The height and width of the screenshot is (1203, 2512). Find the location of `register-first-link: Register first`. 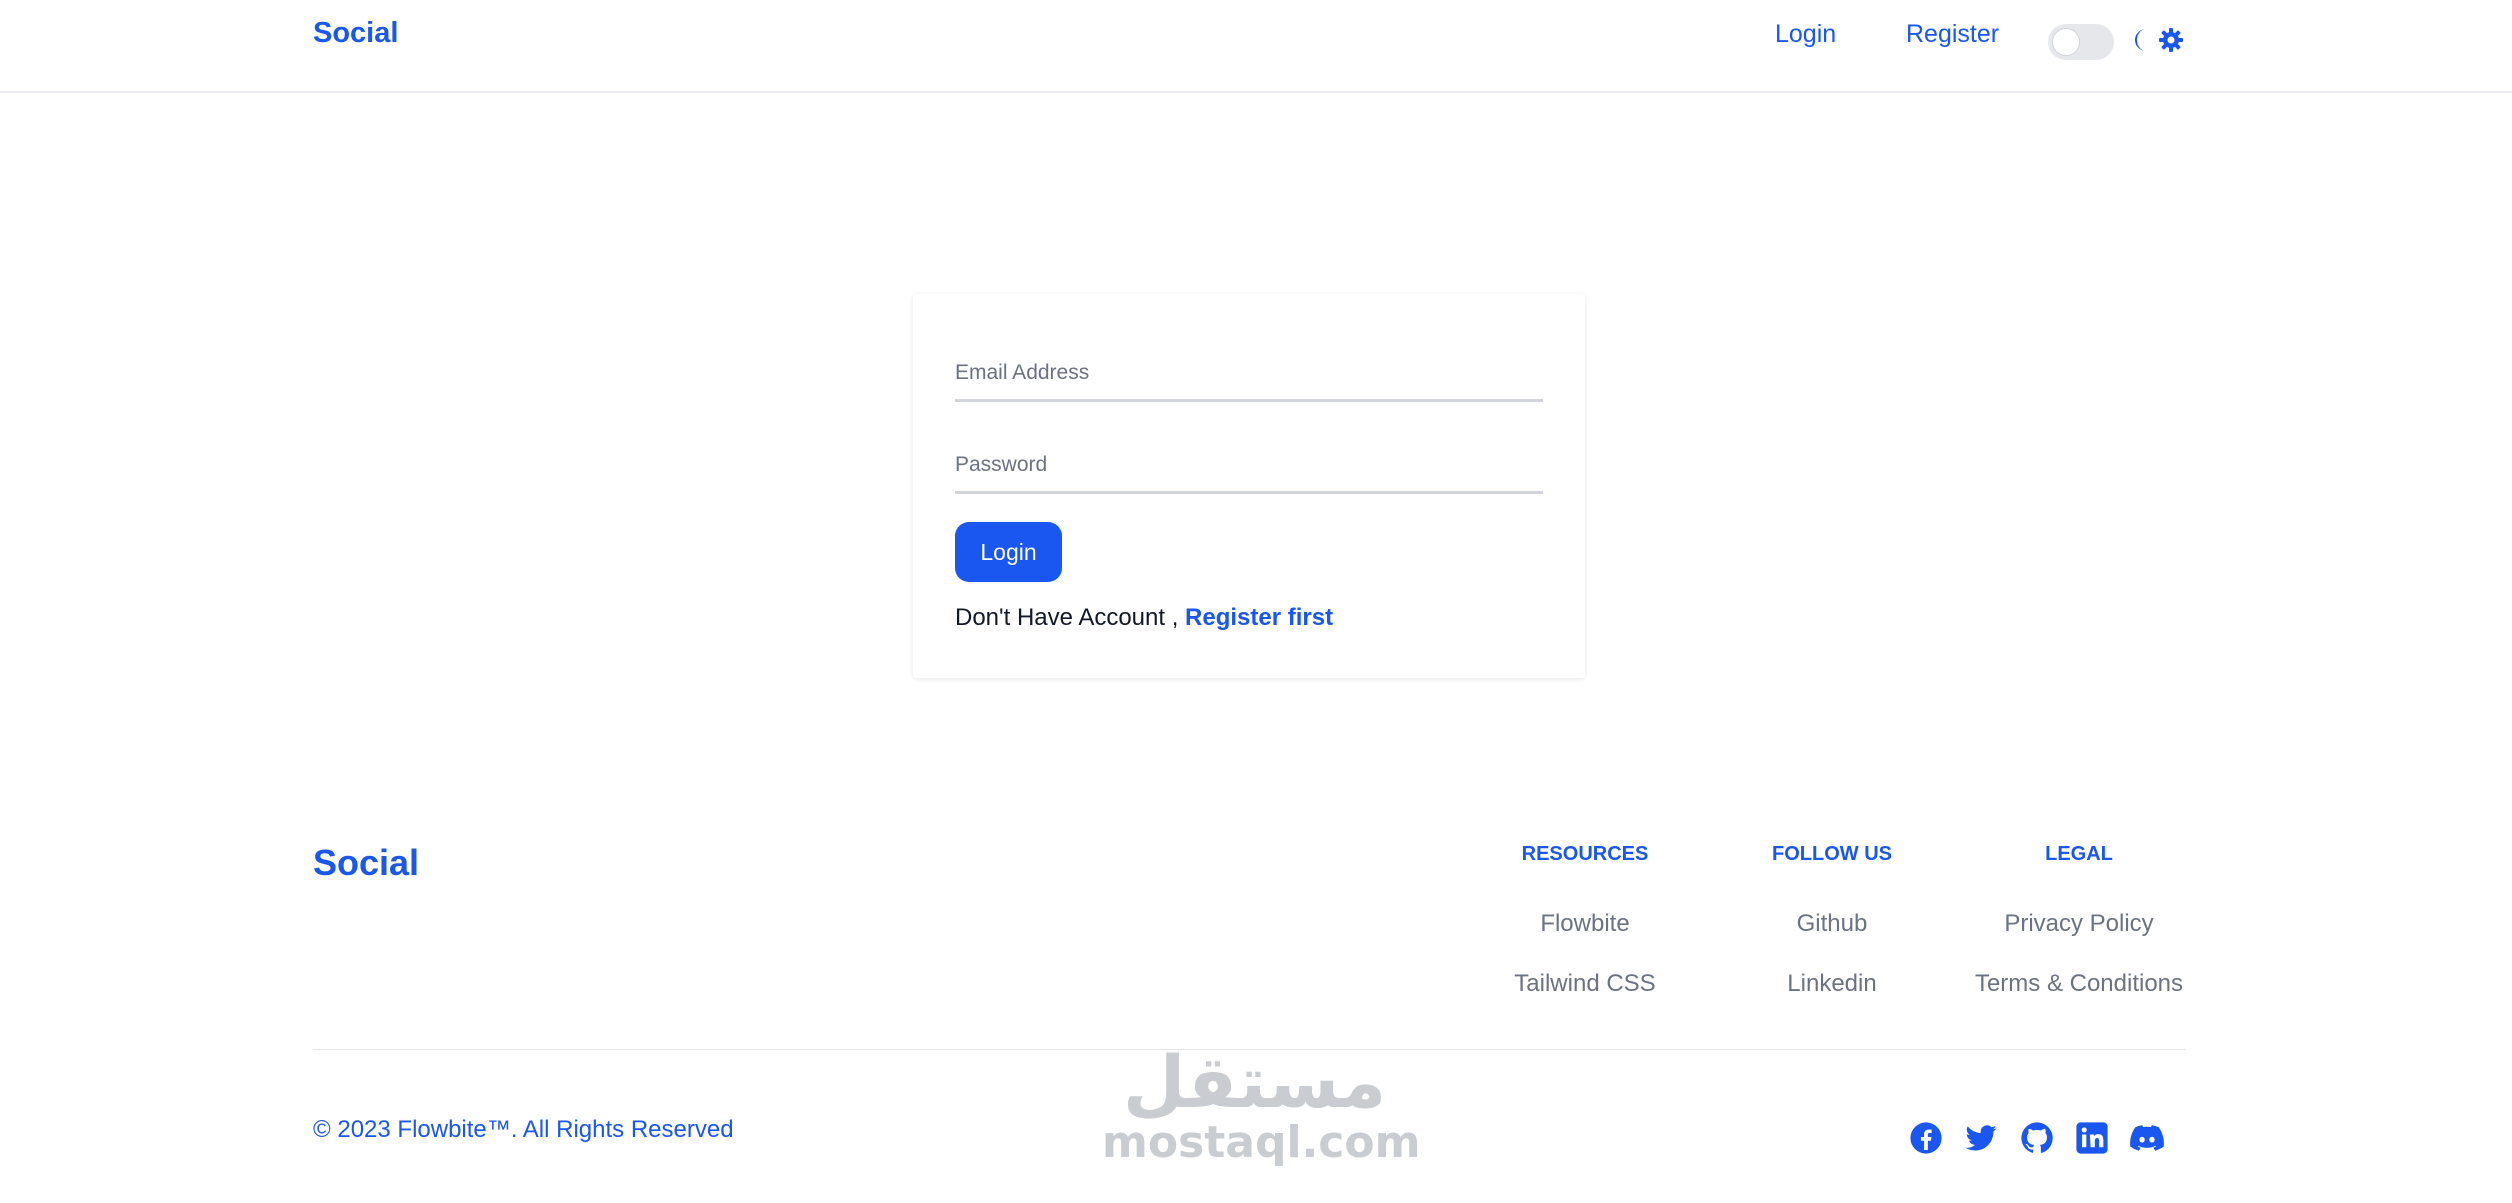

register-first-link: Register first is located at coordinates (1259, 617).